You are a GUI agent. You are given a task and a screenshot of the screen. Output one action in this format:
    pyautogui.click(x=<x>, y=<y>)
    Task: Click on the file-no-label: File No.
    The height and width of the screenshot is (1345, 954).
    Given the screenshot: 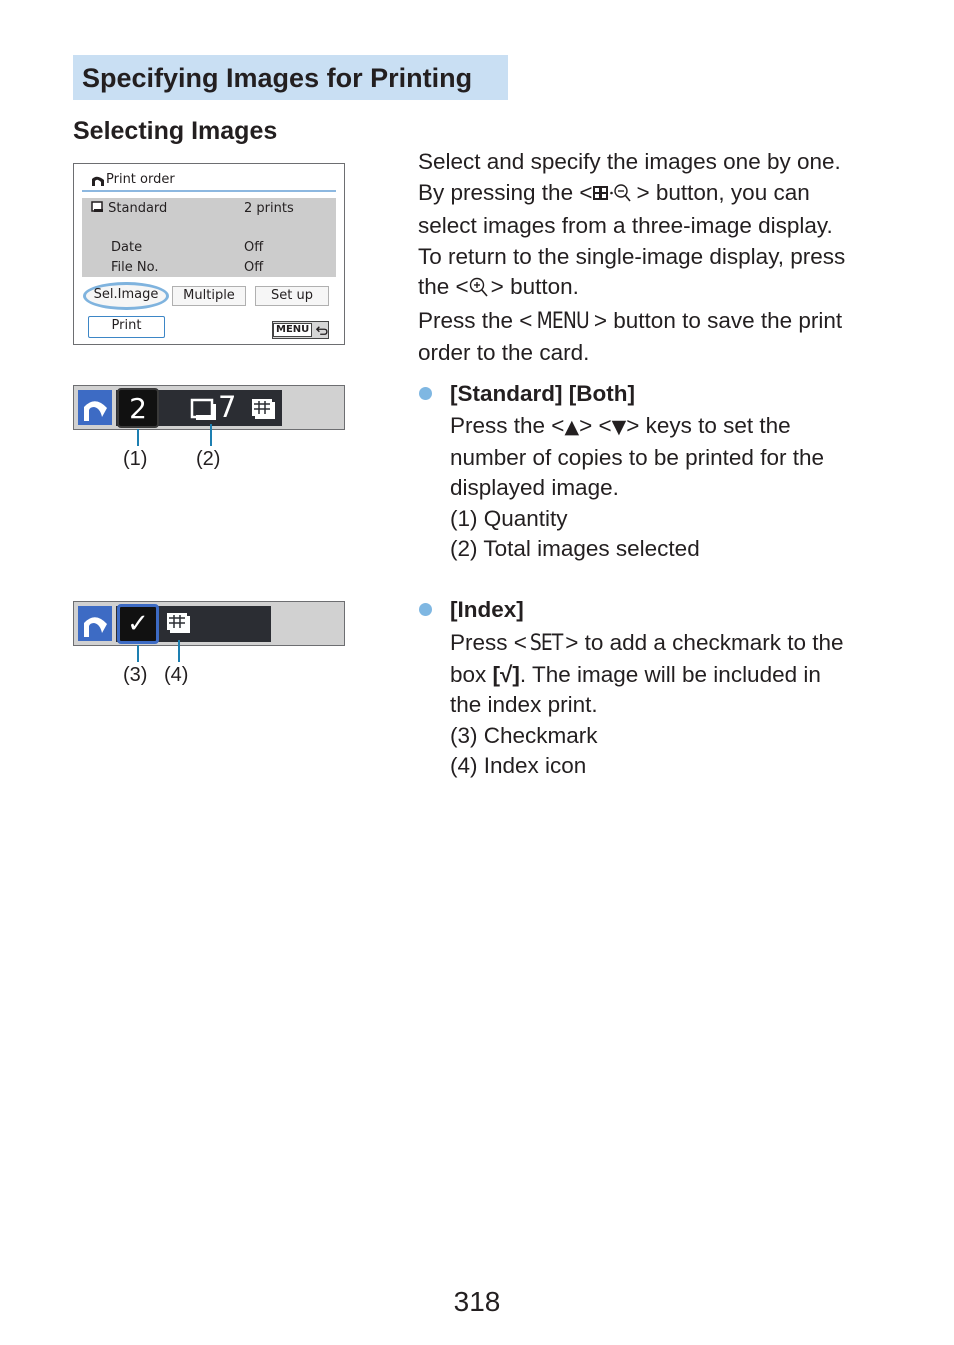 What is the action you would take?
    pyautogui.click(x=135, y=267)
    